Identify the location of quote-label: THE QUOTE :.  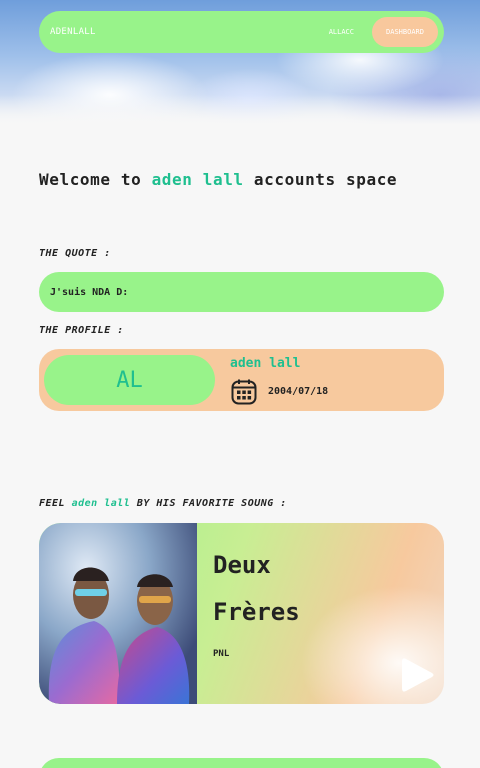
(75, 253).